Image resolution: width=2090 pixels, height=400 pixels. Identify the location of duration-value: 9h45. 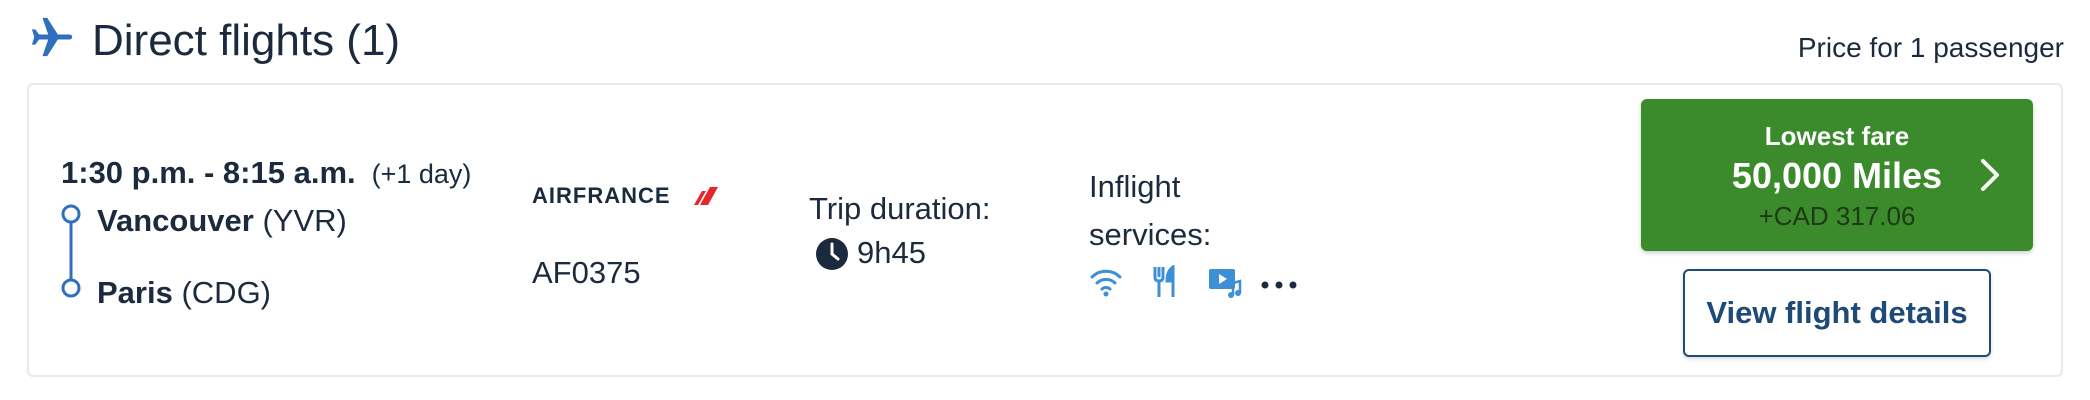
(891, 252).